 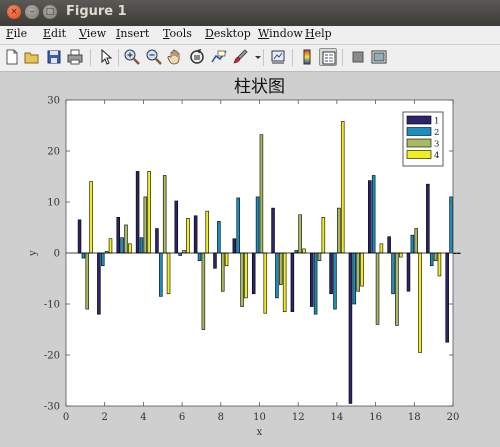 What do you see at coordinates (16, 33) in the screenshot?
I see `menu-file: File` at bounding box center [16, 33].